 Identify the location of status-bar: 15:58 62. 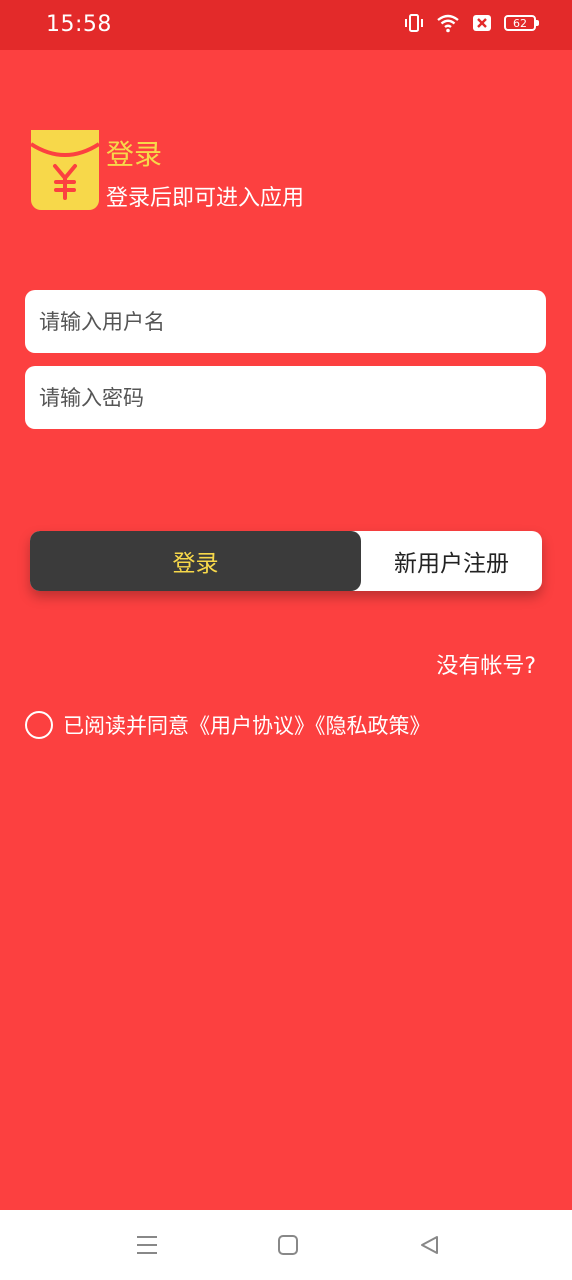
(286, 25).